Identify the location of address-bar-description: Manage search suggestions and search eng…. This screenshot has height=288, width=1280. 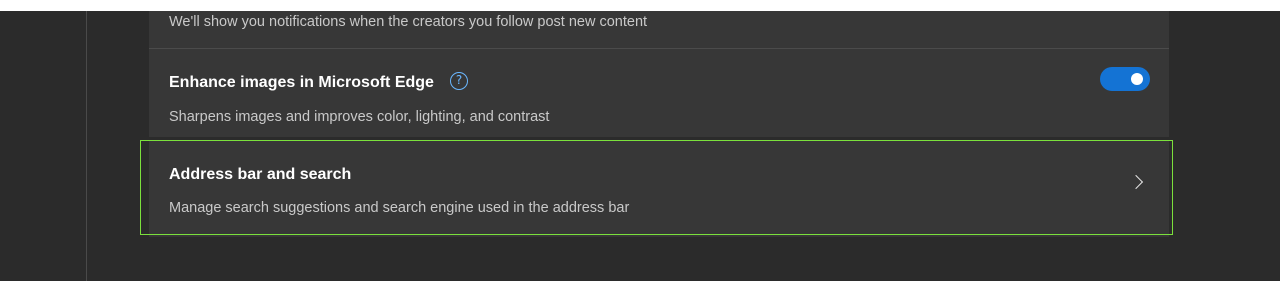
(399, 208).